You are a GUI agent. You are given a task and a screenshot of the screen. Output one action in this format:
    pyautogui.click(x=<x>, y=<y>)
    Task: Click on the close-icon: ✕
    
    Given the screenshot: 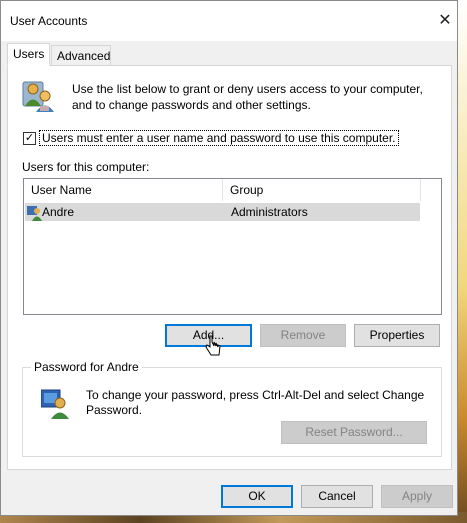 What is the action you would take?
    pyautogui.click(x=445, y=21)
    